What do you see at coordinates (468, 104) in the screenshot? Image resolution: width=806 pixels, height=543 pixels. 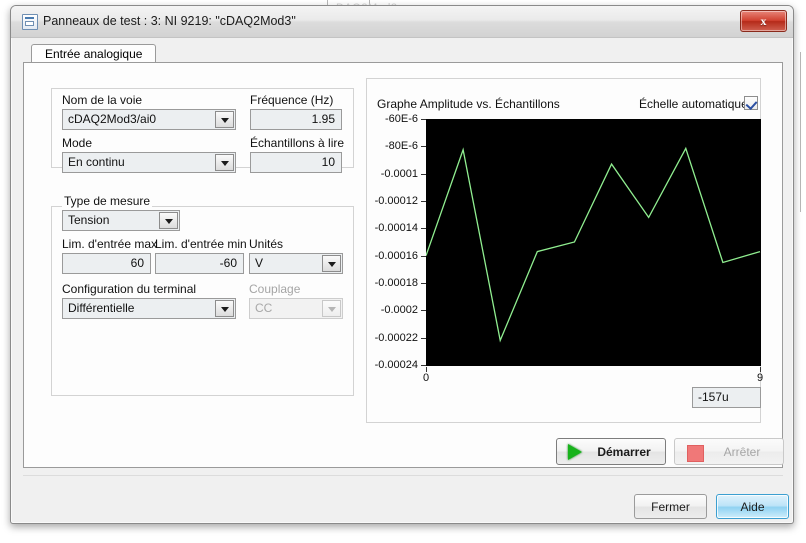 I see `graph-title: Graphe Amplitude vs. Échantillons` at bounding box center [468, 104].